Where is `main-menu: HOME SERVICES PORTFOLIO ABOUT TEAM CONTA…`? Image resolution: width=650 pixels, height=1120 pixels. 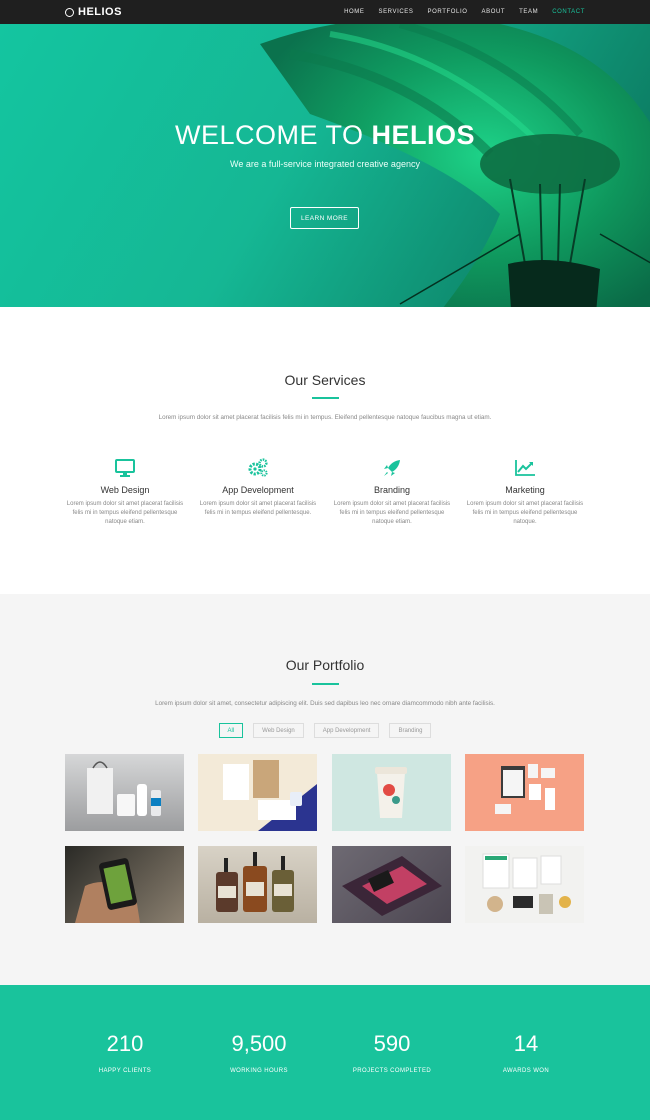
main-menu: HOME SERVICES PORTFOLIO ABOUT TEAM CONTA… is located at coordinates (464, 12).